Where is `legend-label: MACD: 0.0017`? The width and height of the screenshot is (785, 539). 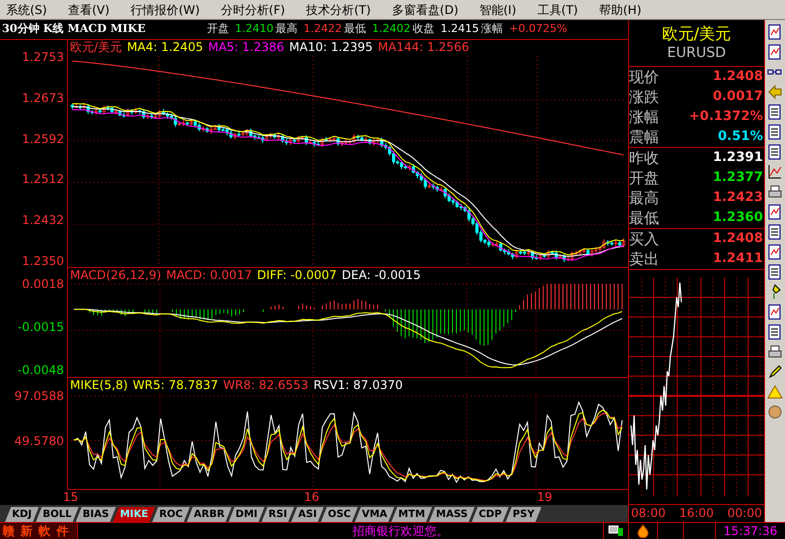 legend-label: MACD: 0.0017 is located at coordinates (209, 275).